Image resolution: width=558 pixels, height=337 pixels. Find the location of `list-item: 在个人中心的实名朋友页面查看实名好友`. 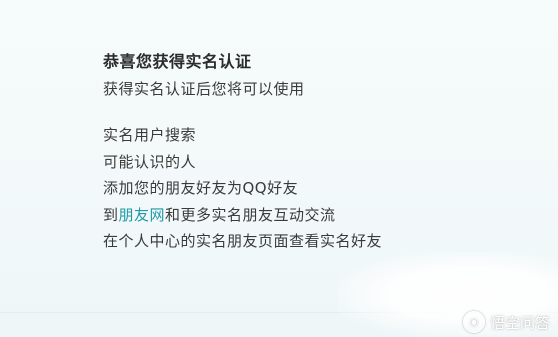

list-item: 在个人中心的实名朋友页面查看实名好友 is located at coordinates (243, 241).